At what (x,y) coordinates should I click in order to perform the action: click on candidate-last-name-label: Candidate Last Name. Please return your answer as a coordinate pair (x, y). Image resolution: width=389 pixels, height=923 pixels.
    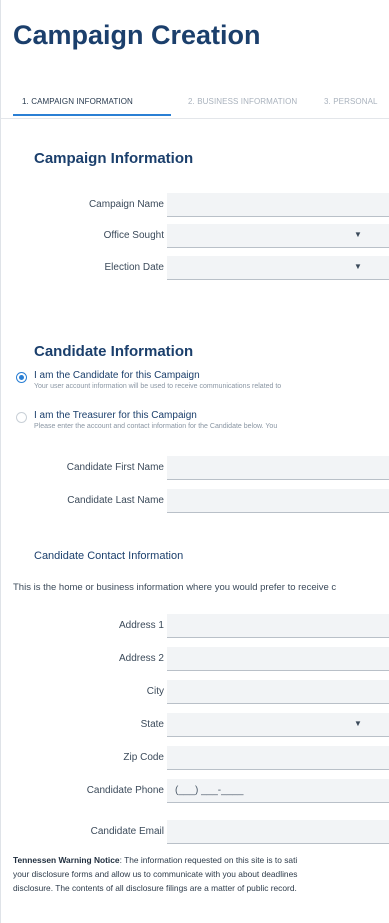
    Looking at the image, I should click on (115, 500).